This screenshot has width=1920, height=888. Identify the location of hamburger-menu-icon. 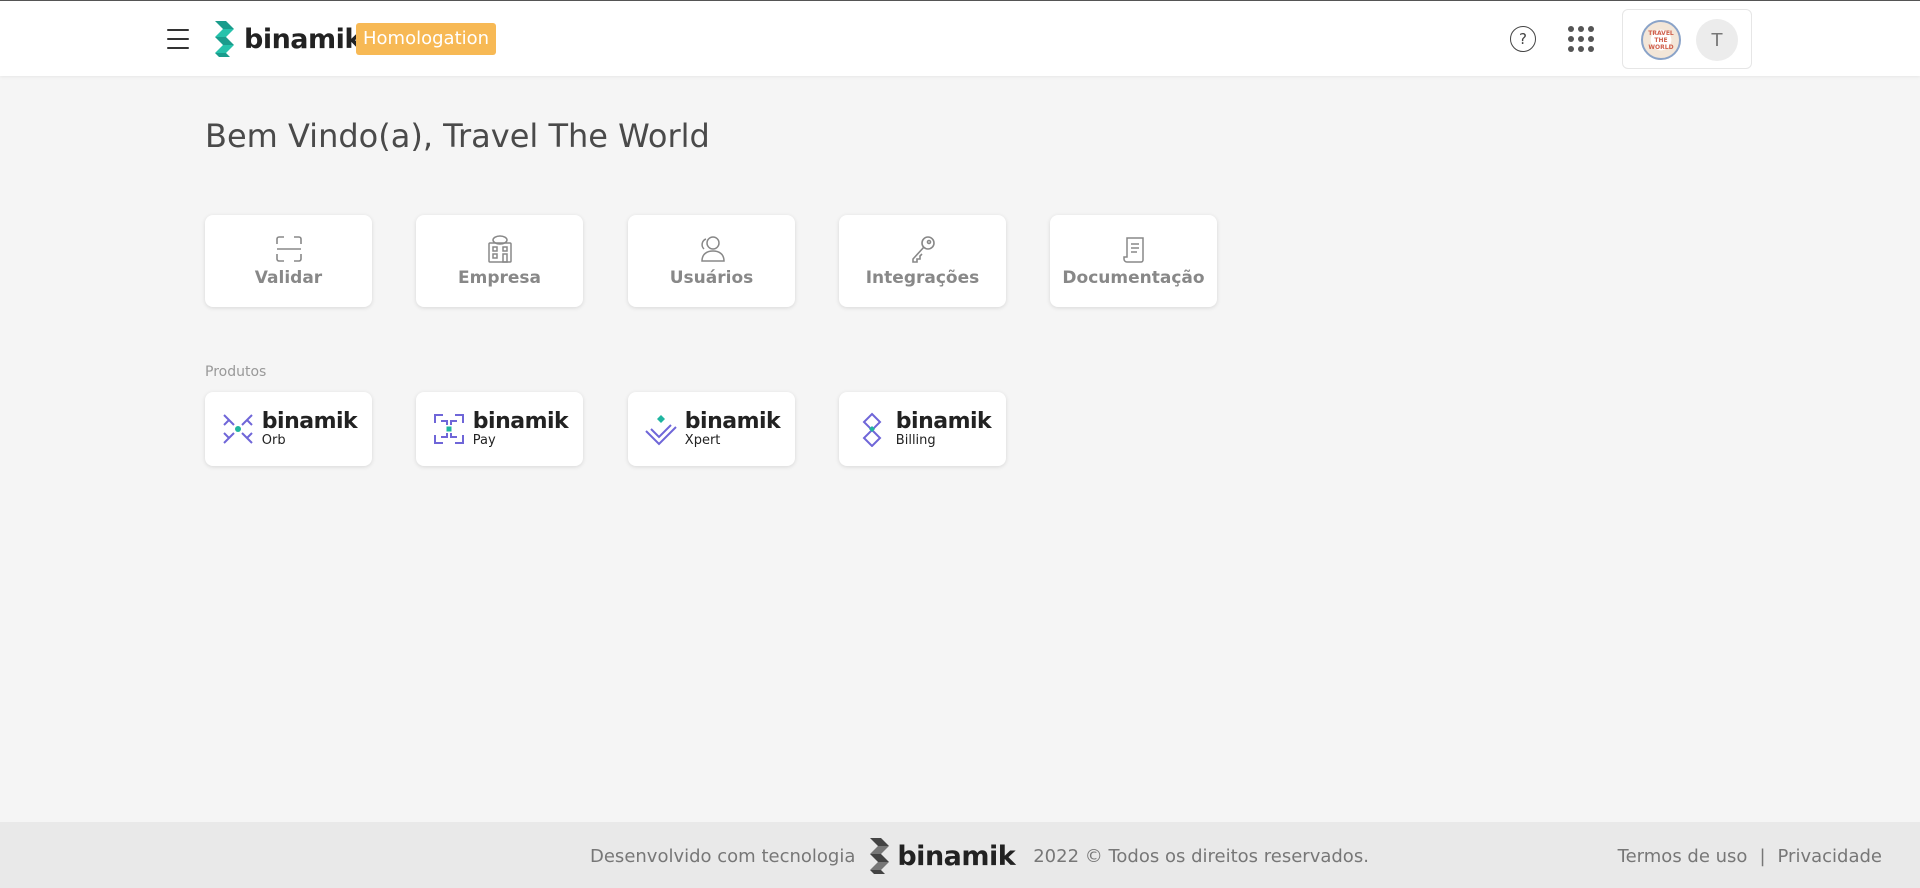
(178, 39).